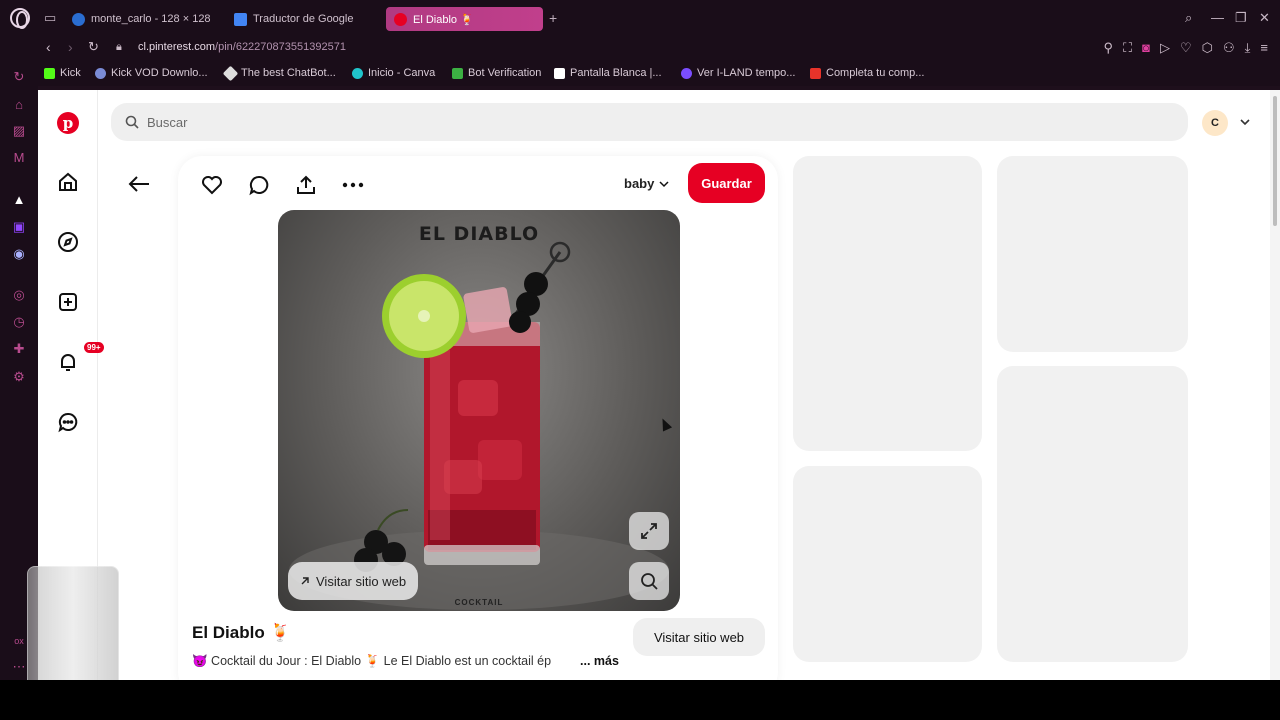 The image size is (1280, 720). What do you see at coordinates (699, 637) in the screenshot?
I see `visit-site-button: Visitar sitio web` at bounding box center [699, 637].